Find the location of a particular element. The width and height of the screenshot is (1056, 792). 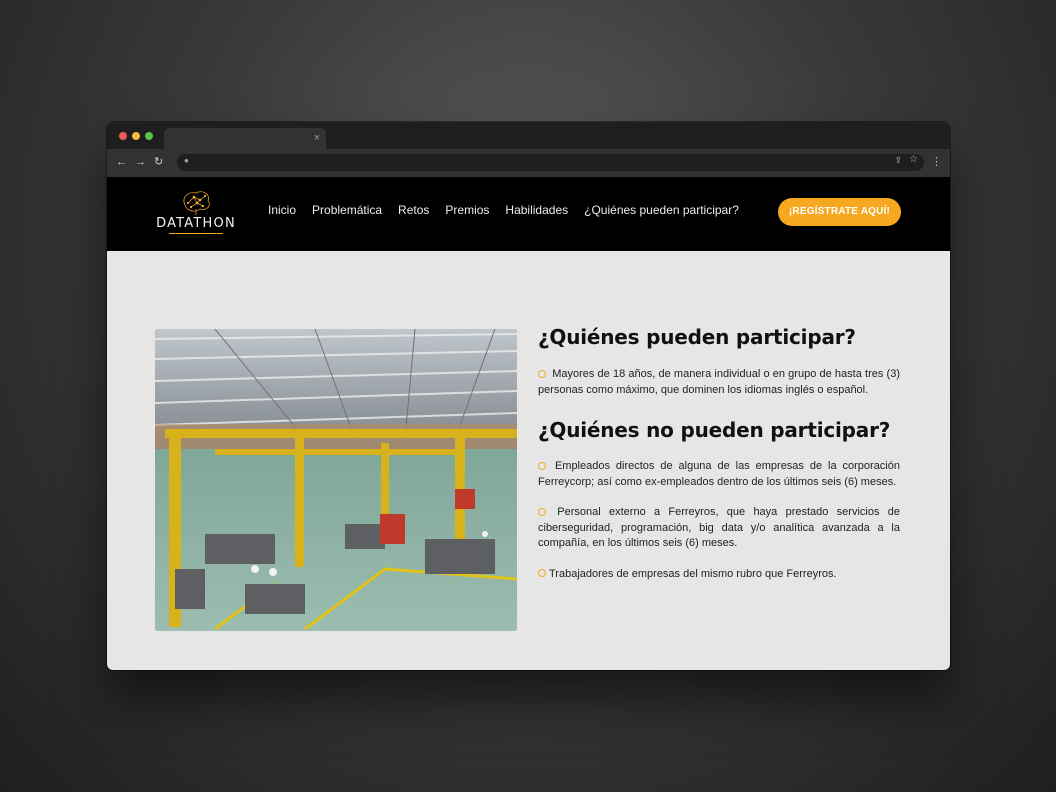

datathon-logo: DATATHON is located at coordinates (196, 212).